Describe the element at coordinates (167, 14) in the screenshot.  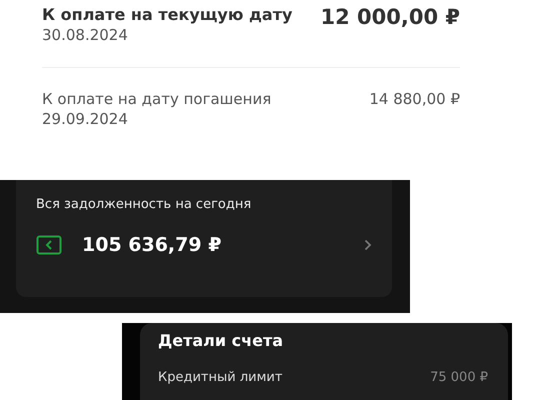
I see `payment-label: К оплате на текущую дату` at that location.